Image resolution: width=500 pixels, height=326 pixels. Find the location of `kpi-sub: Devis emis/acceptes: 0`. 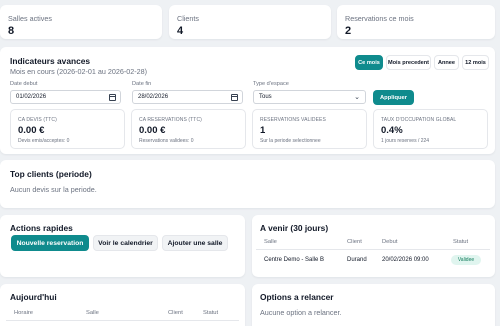

kpi-sub: Devis emis/acceptes: 0 is located at coordinates (44, 141).